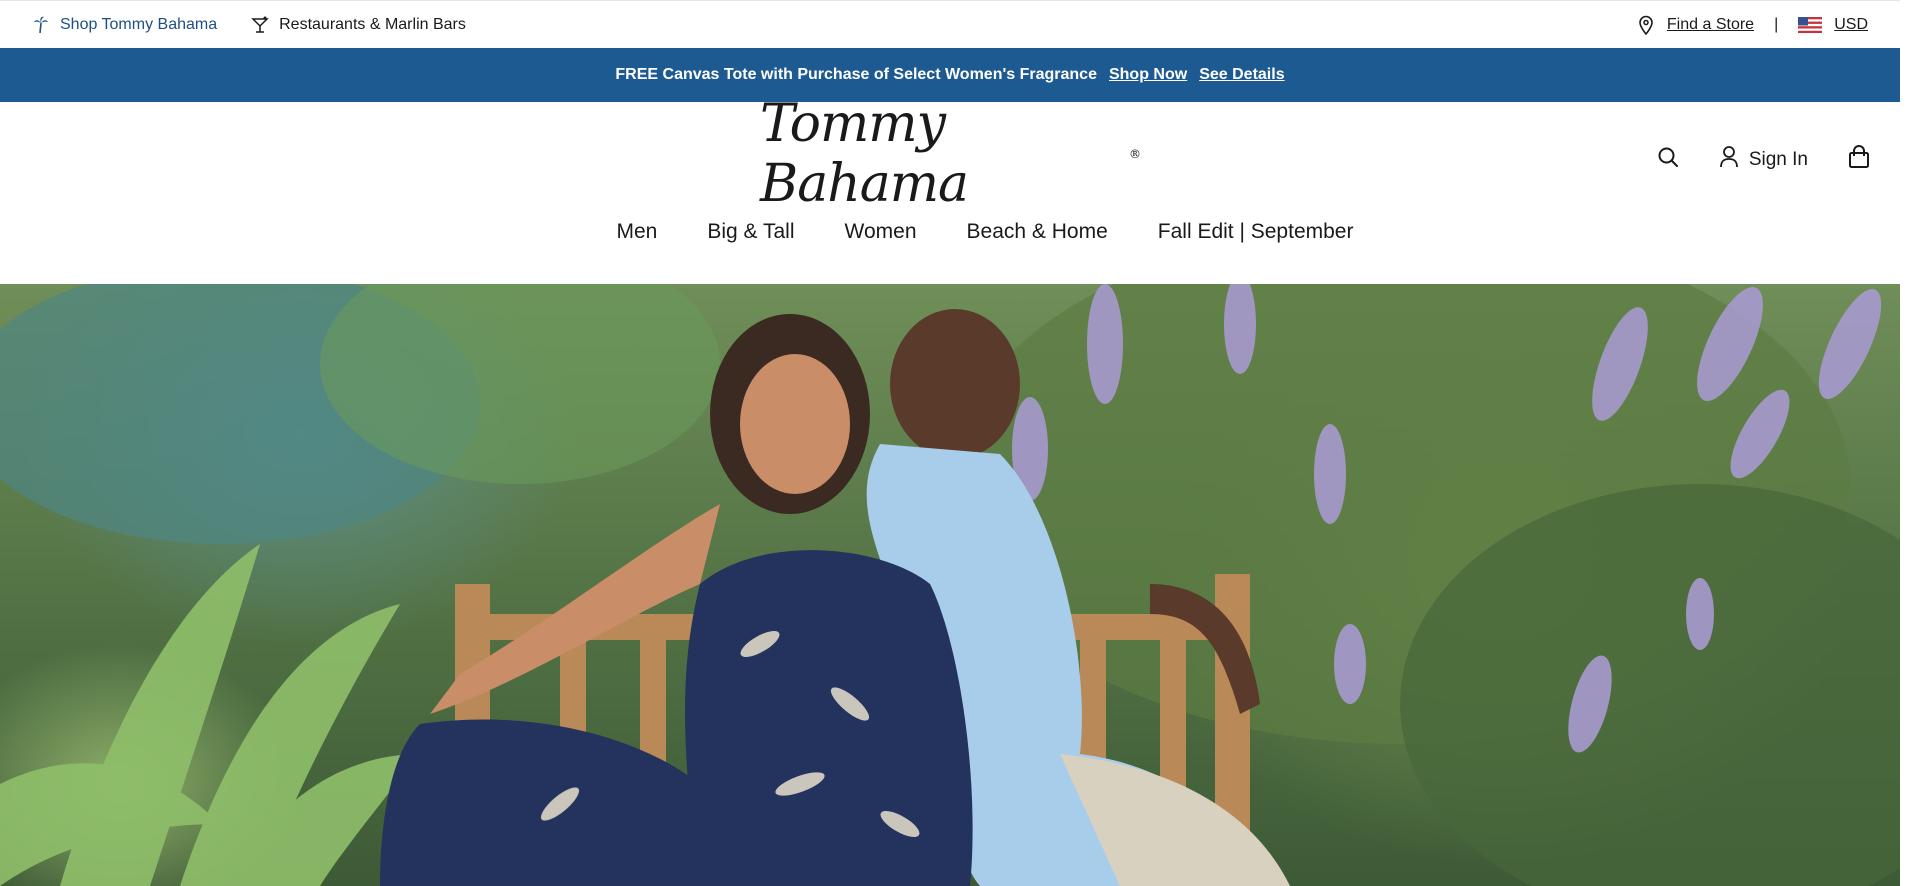 This screenshot has height=886, width=1920. Describe the element at coordinates (1778, 159) in the screenshot. I see `sign-in-label: Sign In` at that location.